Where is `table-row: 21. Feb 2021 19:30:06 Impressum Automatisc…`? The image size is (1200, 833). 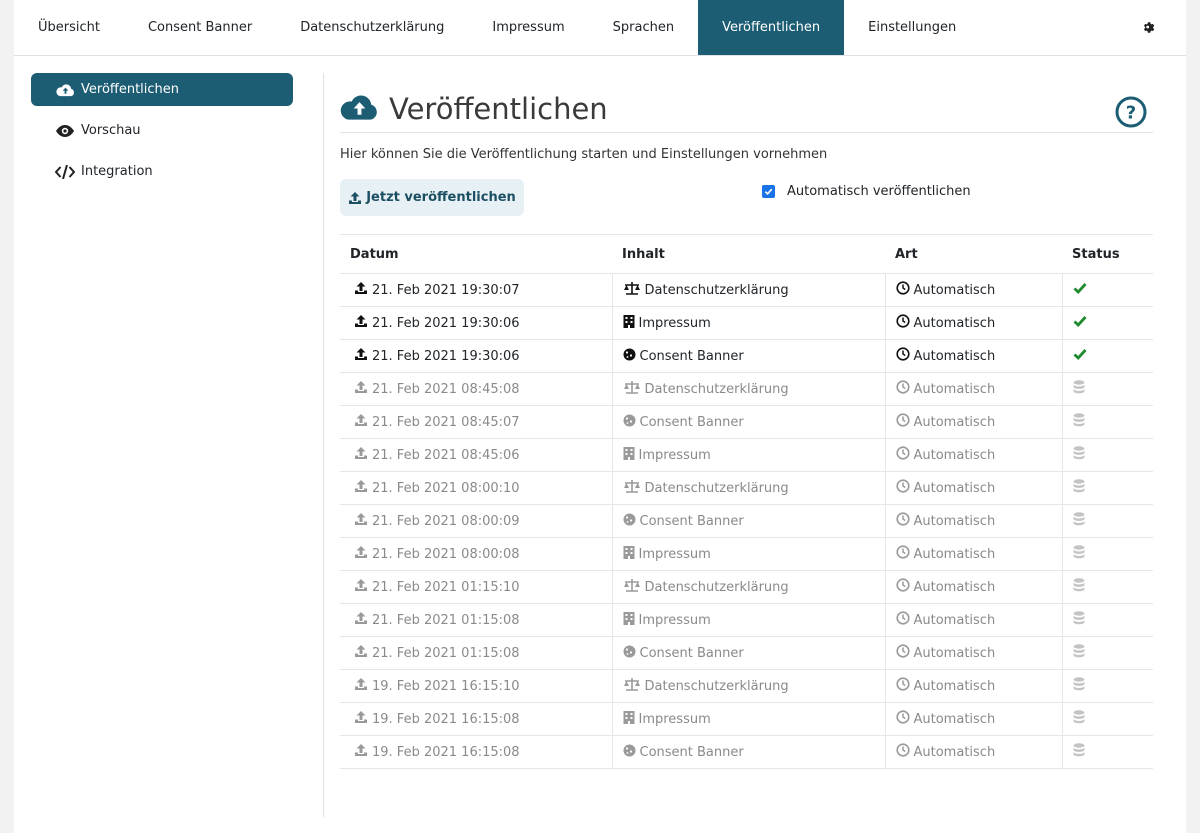 table-row: 21. Feb 2021 19:30:06 Impressum Automatisc… is located at coordinates (746, 323).